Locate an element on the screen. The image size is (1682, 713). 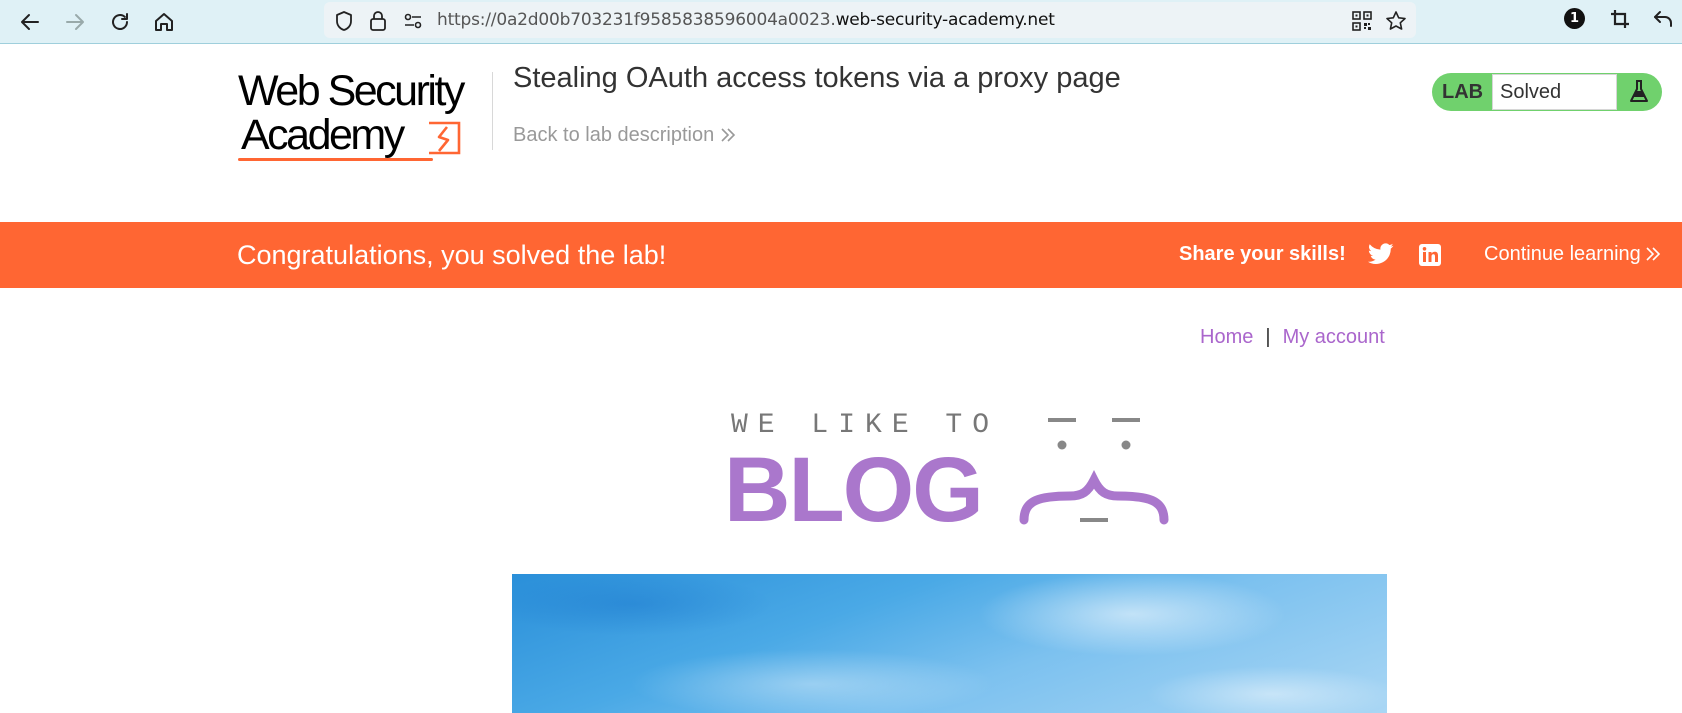
back-to-lab-description-link: Back to lab description is located at coordinates (624, 135).